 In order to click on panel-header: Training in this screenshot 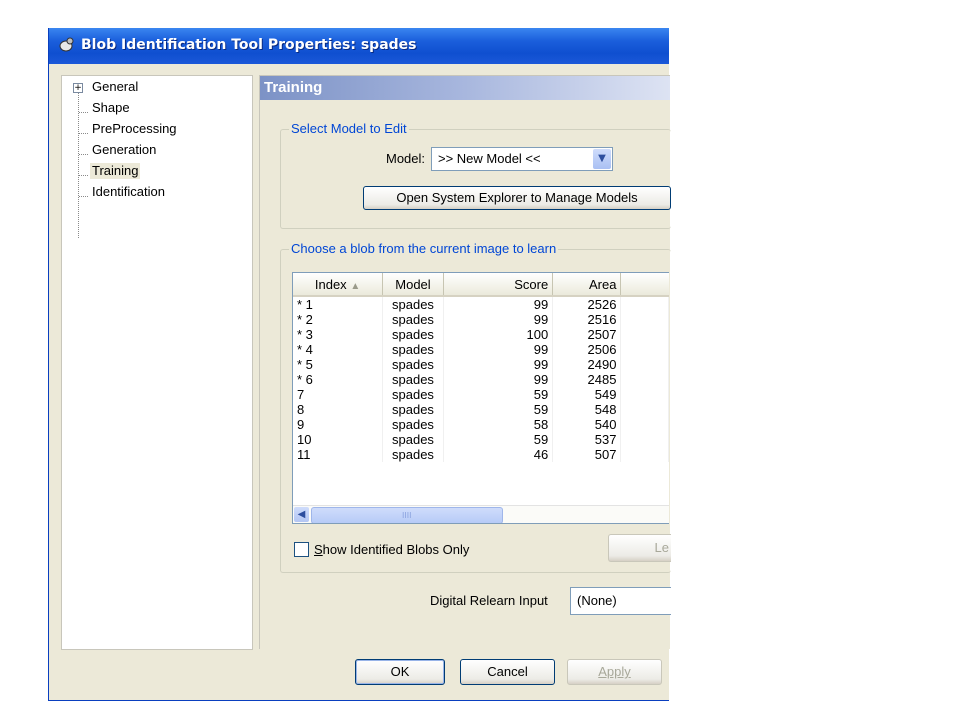, I will do `click(465, 88)`.